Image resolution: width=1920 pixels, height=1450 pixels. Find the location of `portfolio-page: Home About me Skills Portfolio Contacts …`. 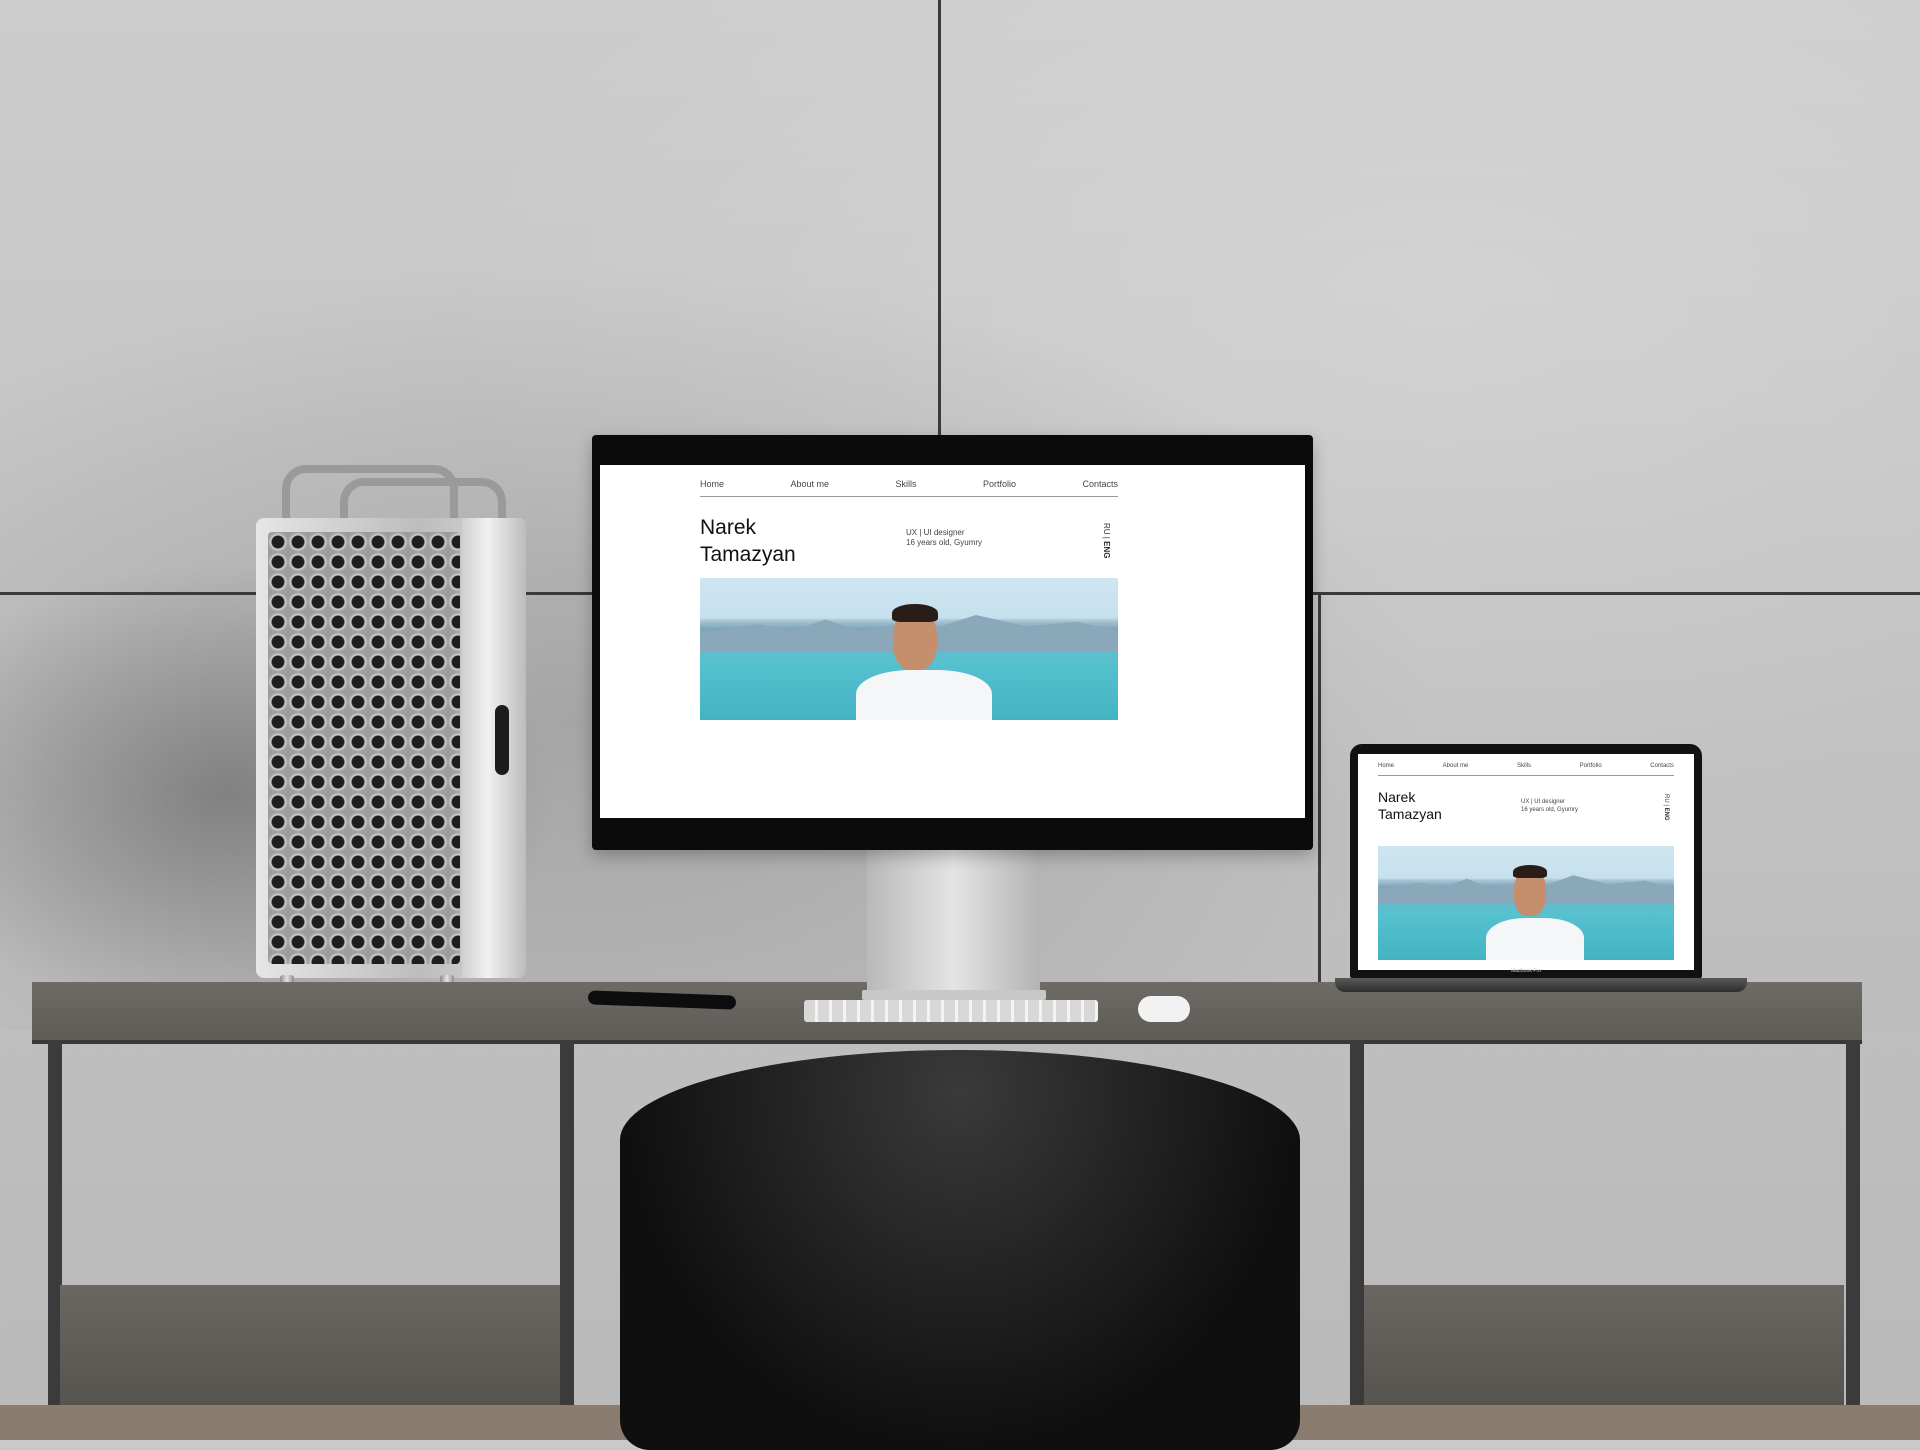

portfolio-page: Home About me Skills Portfolio Contacts … is located at coordinates (952, 641).